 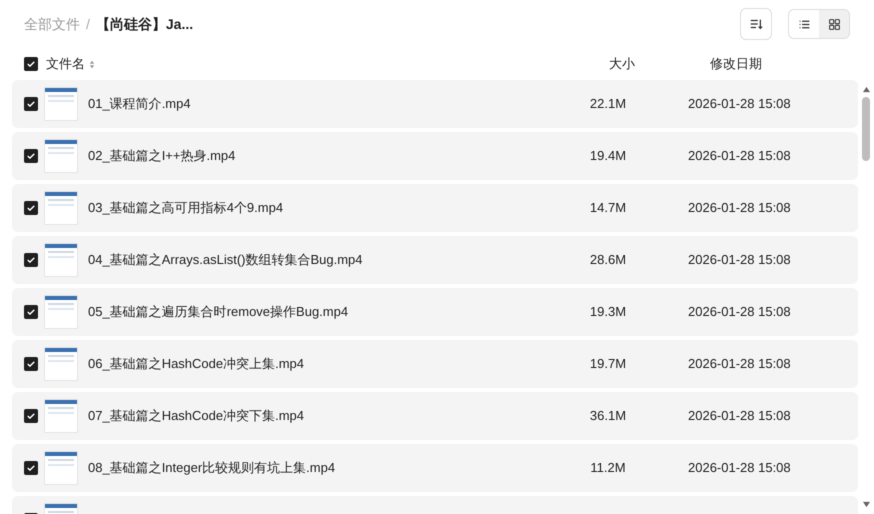 What do you see at coordinates (608, 104) in the screenshot?
I see `file-size: 22.1M` at bounding box center [608, 104].